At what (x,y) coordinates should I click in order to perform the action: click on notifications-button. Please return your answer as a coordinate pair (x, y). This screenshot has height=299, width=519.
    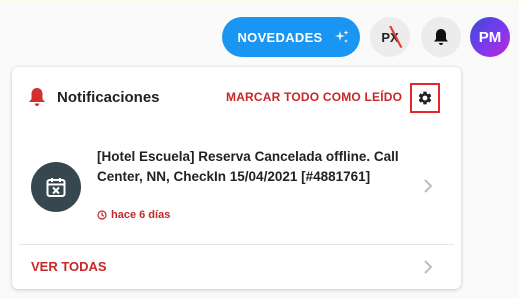
    Looking at the image, I should click on (441, 37).